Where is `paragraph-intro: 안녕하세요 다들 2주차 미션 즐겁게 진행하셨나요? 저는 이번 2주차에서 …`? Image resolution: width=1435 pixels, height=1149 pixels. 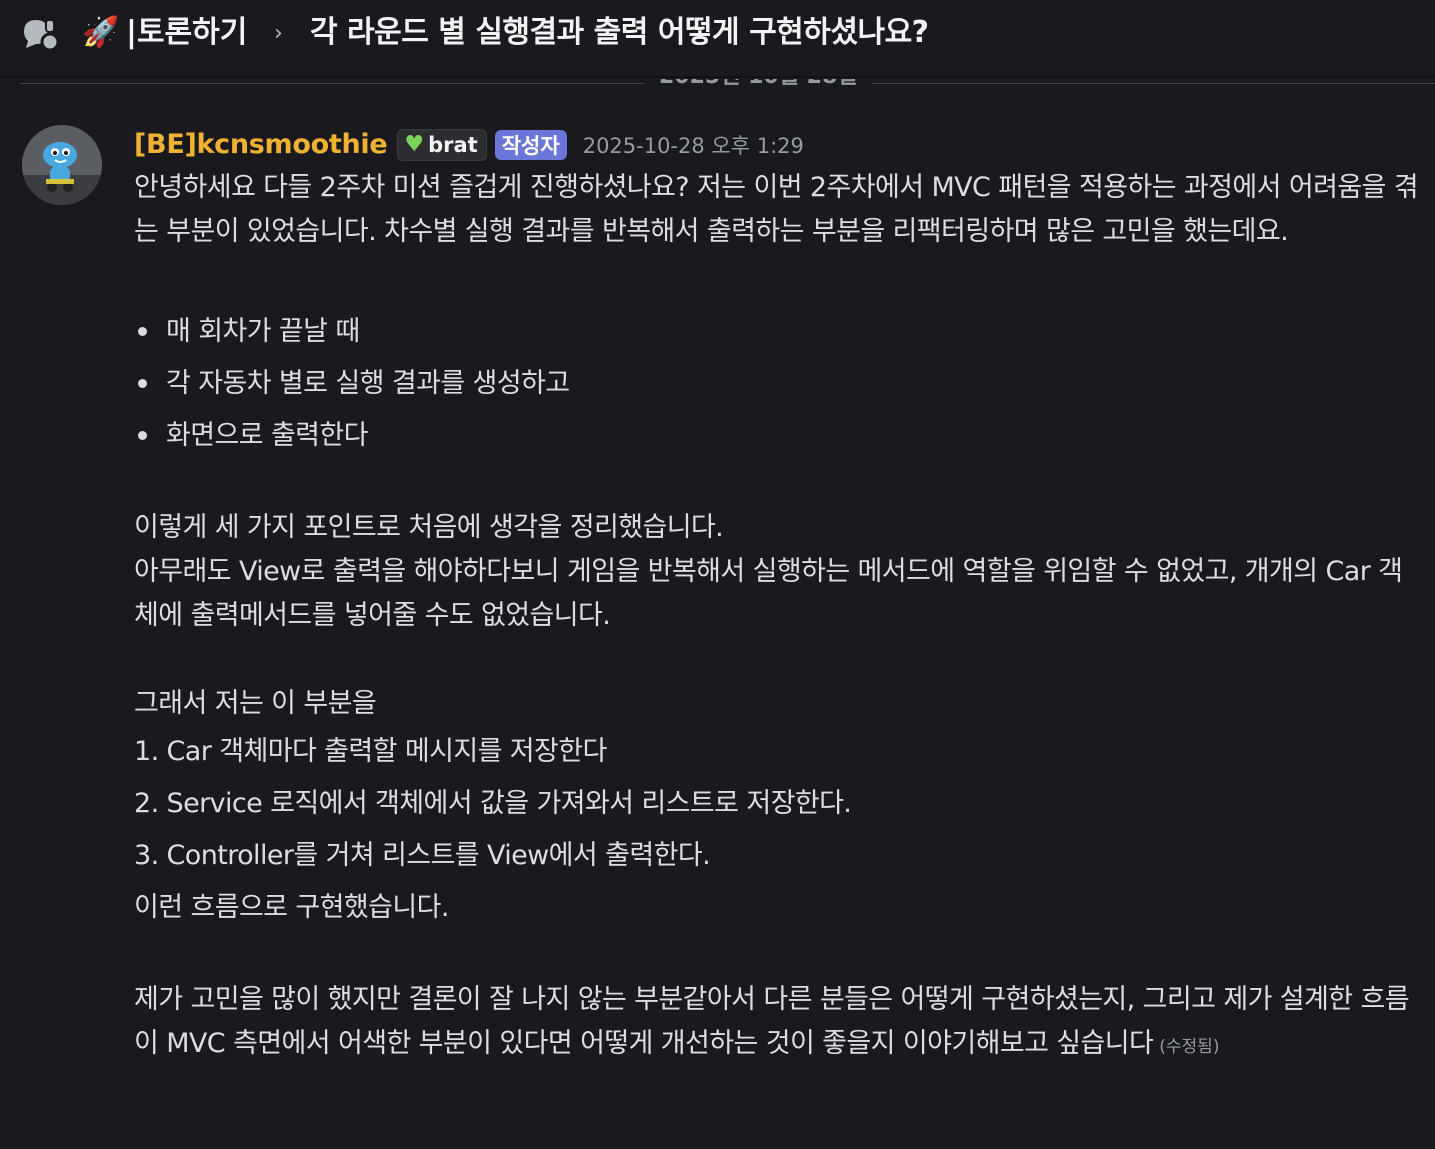
paragraph-intro: 안녕하세요 다들 2주차 미션 즐겁게 진행하셨나요? 저는 이번 2주차에서 … is located at coordinates (776, 209).